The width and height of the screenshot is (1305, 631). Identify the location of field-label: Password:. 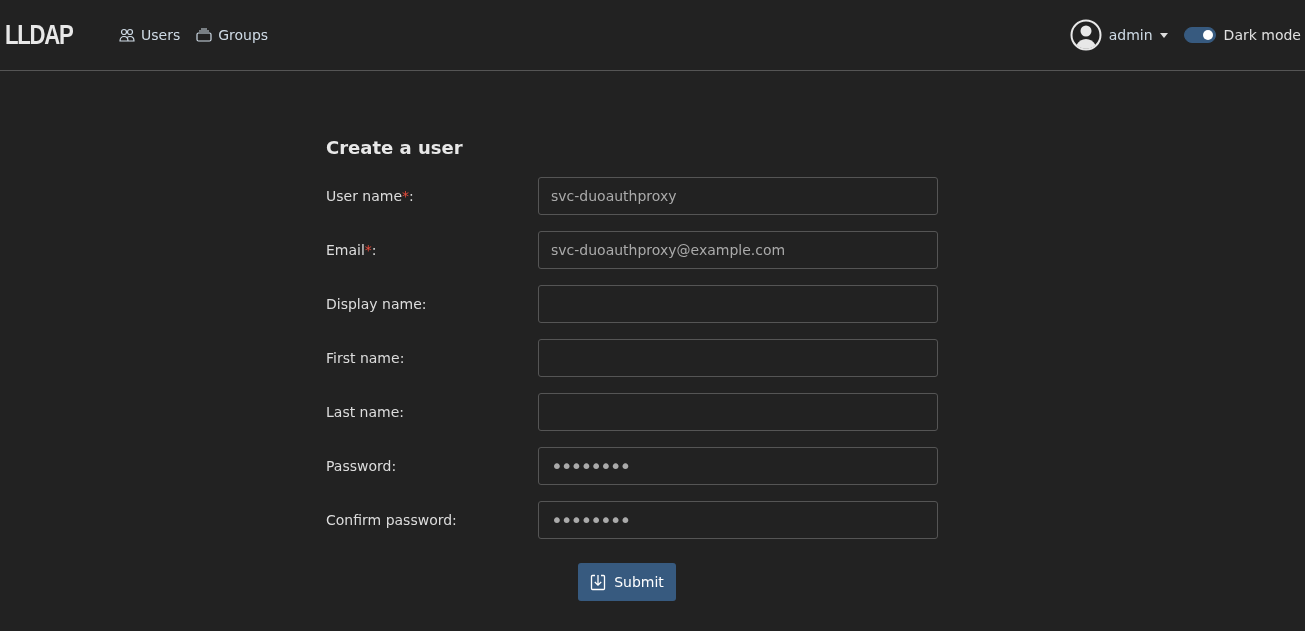
(362, 466).